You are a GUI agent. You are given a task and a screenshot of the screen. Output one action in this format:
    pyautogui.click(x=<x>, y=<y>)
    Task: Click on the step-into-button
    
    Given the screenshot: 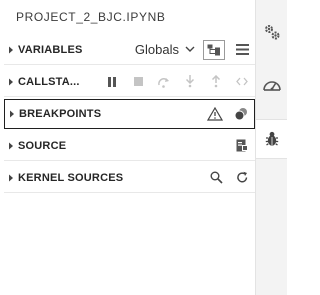 What is the action you would take?
    pyautogui.click(x=190, y=82)
    